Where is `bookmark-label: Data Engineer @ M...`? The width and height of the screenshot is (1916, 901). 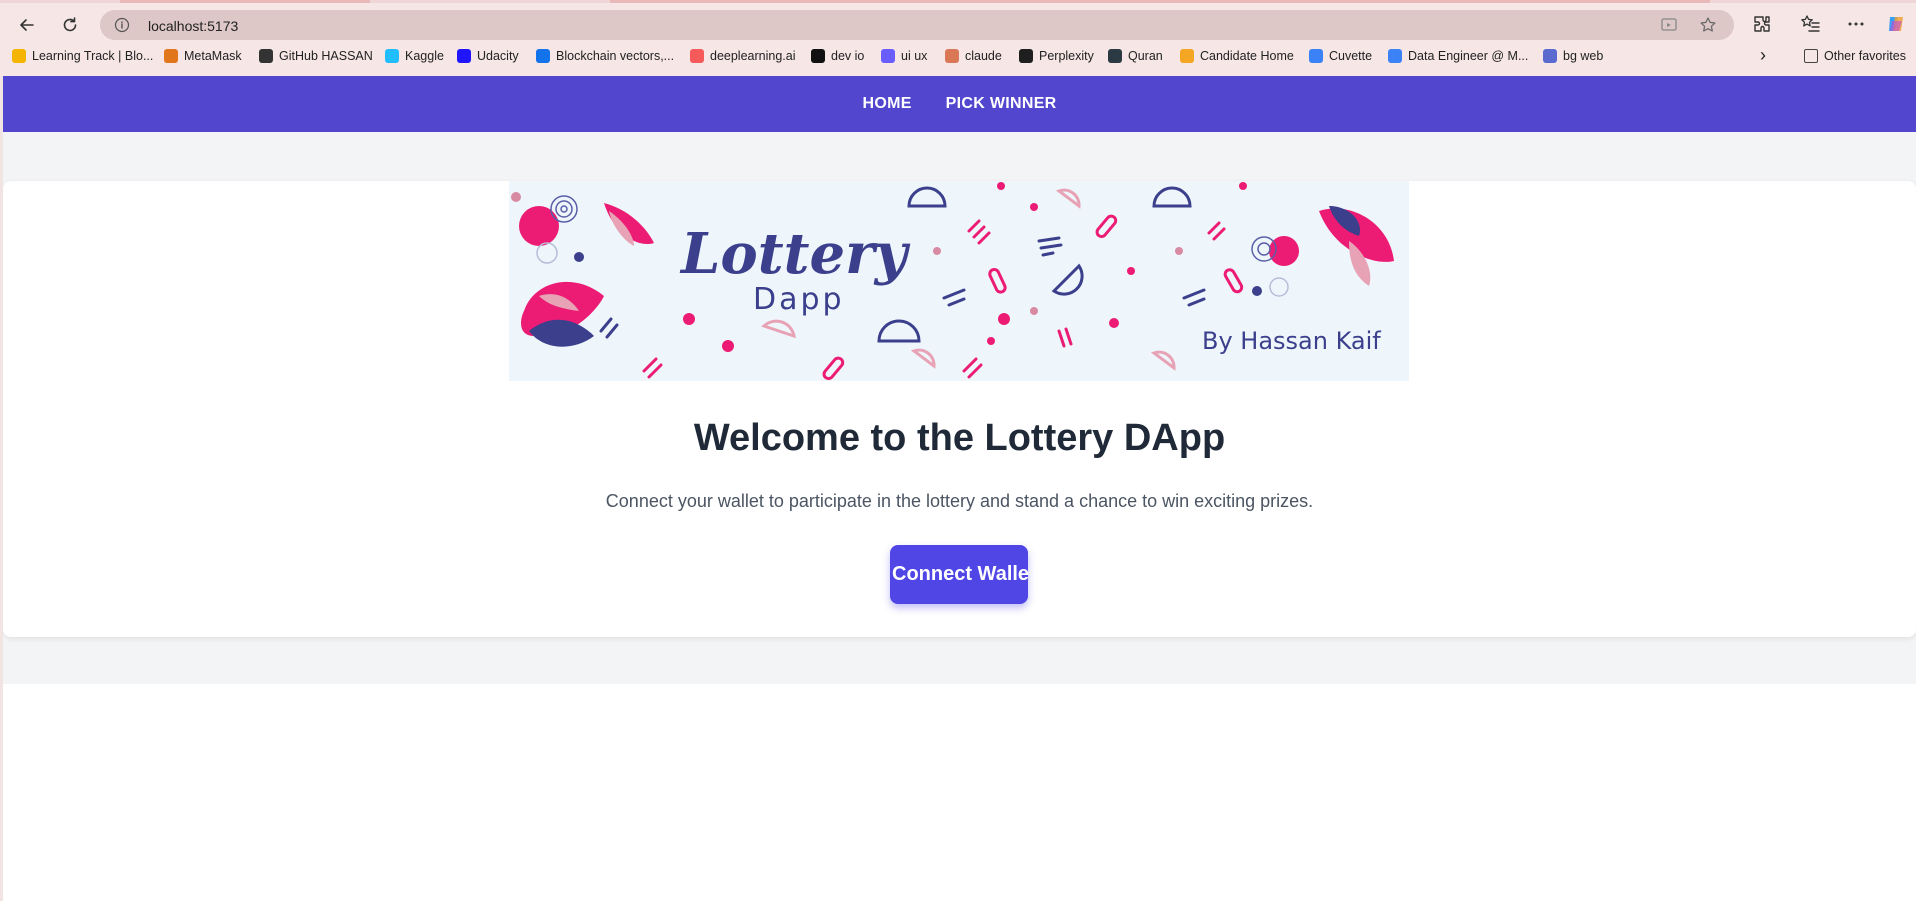
bookmark-label: Data Engineer @ M... is located at coordinates (1468, 56).